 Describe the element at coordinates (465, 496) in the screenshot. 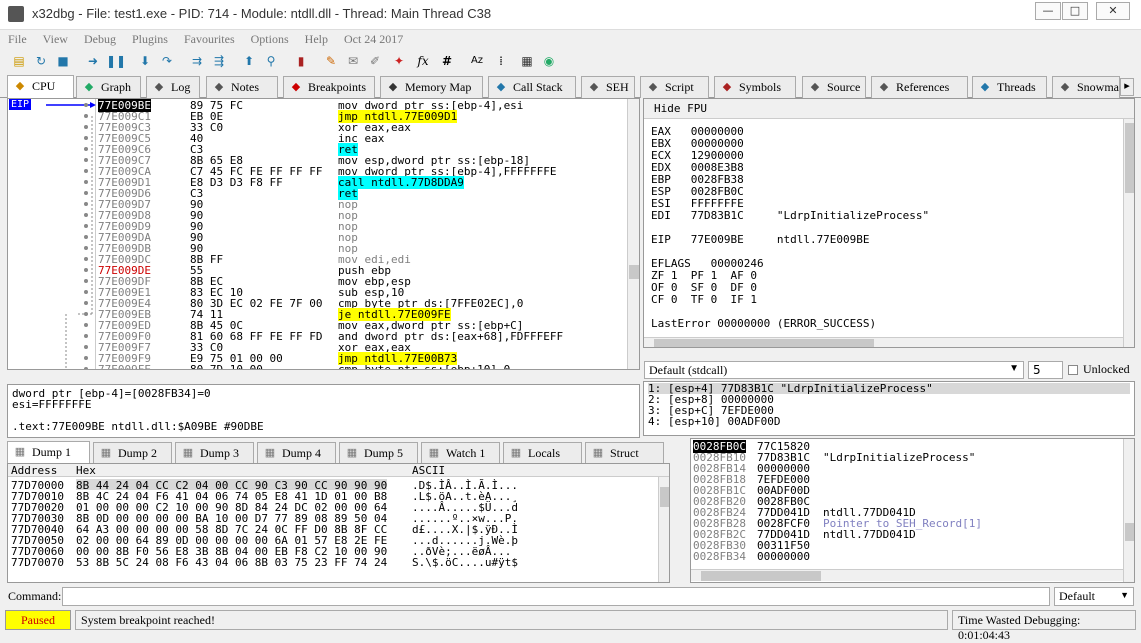

I see `dump-ascii: .L$.öA..t.èA...¸` at that location.